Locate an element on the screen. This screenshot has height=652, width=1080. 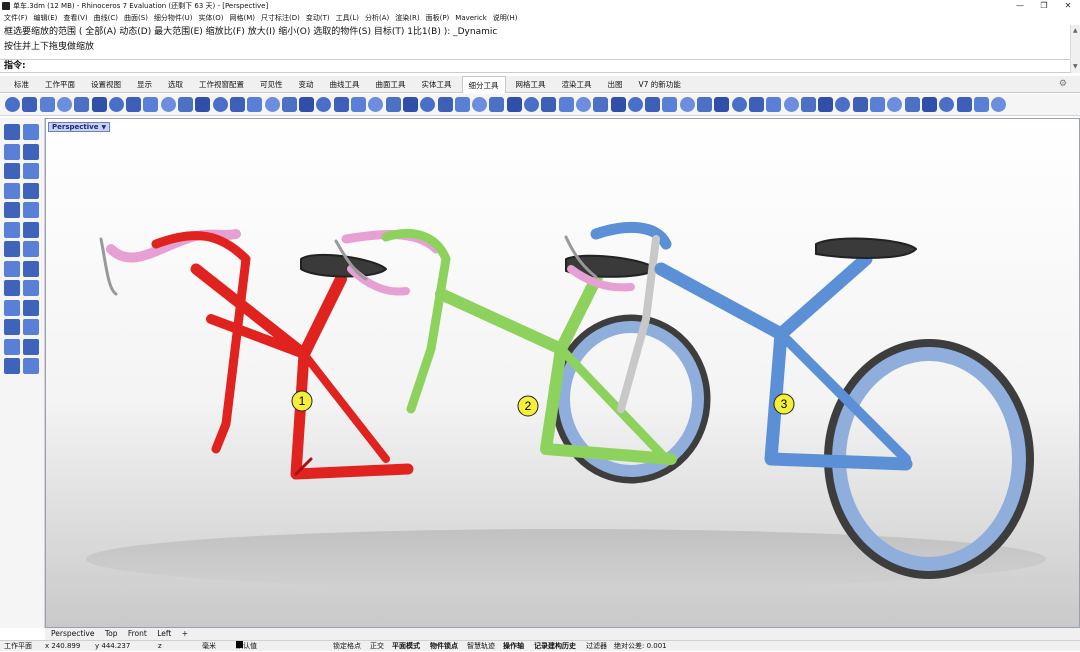
scroll-up-icon: ▲ is located at coordinates (1075, 30).